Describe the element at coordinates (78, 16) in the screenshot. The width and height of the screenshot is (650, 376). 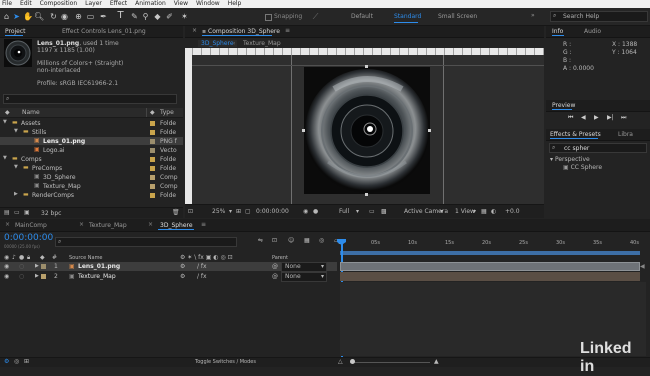
I see `pan-behind-tool-icon: ⊕` at that location.